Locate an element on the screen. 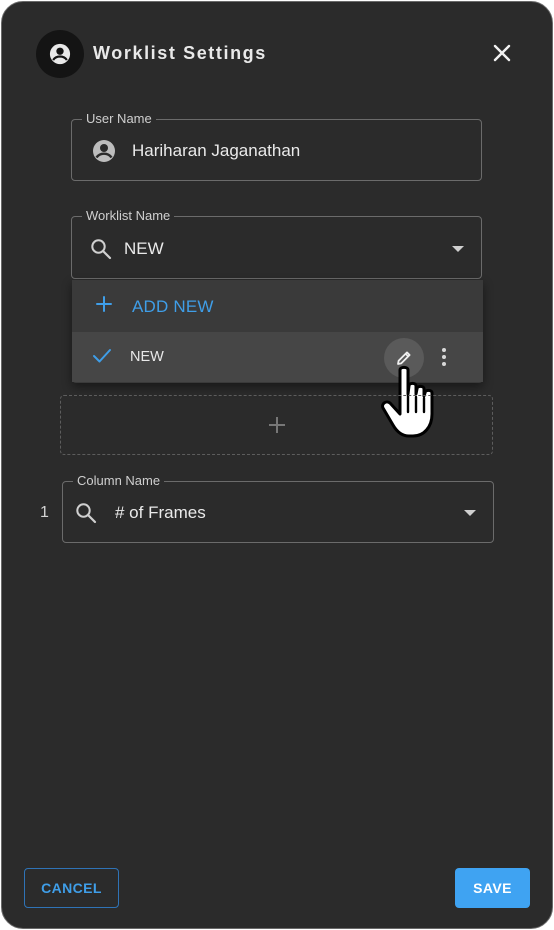  column-name-label: Column Name is located at coordinates (119, 480).